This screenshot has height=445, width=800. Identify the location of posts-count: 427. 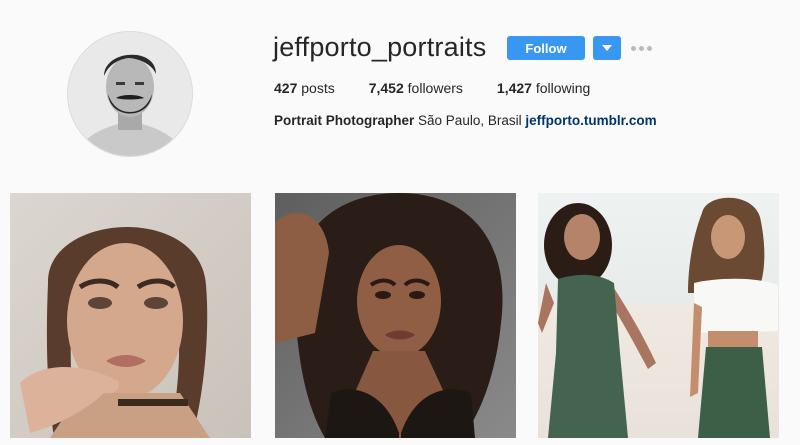
(286, 88).